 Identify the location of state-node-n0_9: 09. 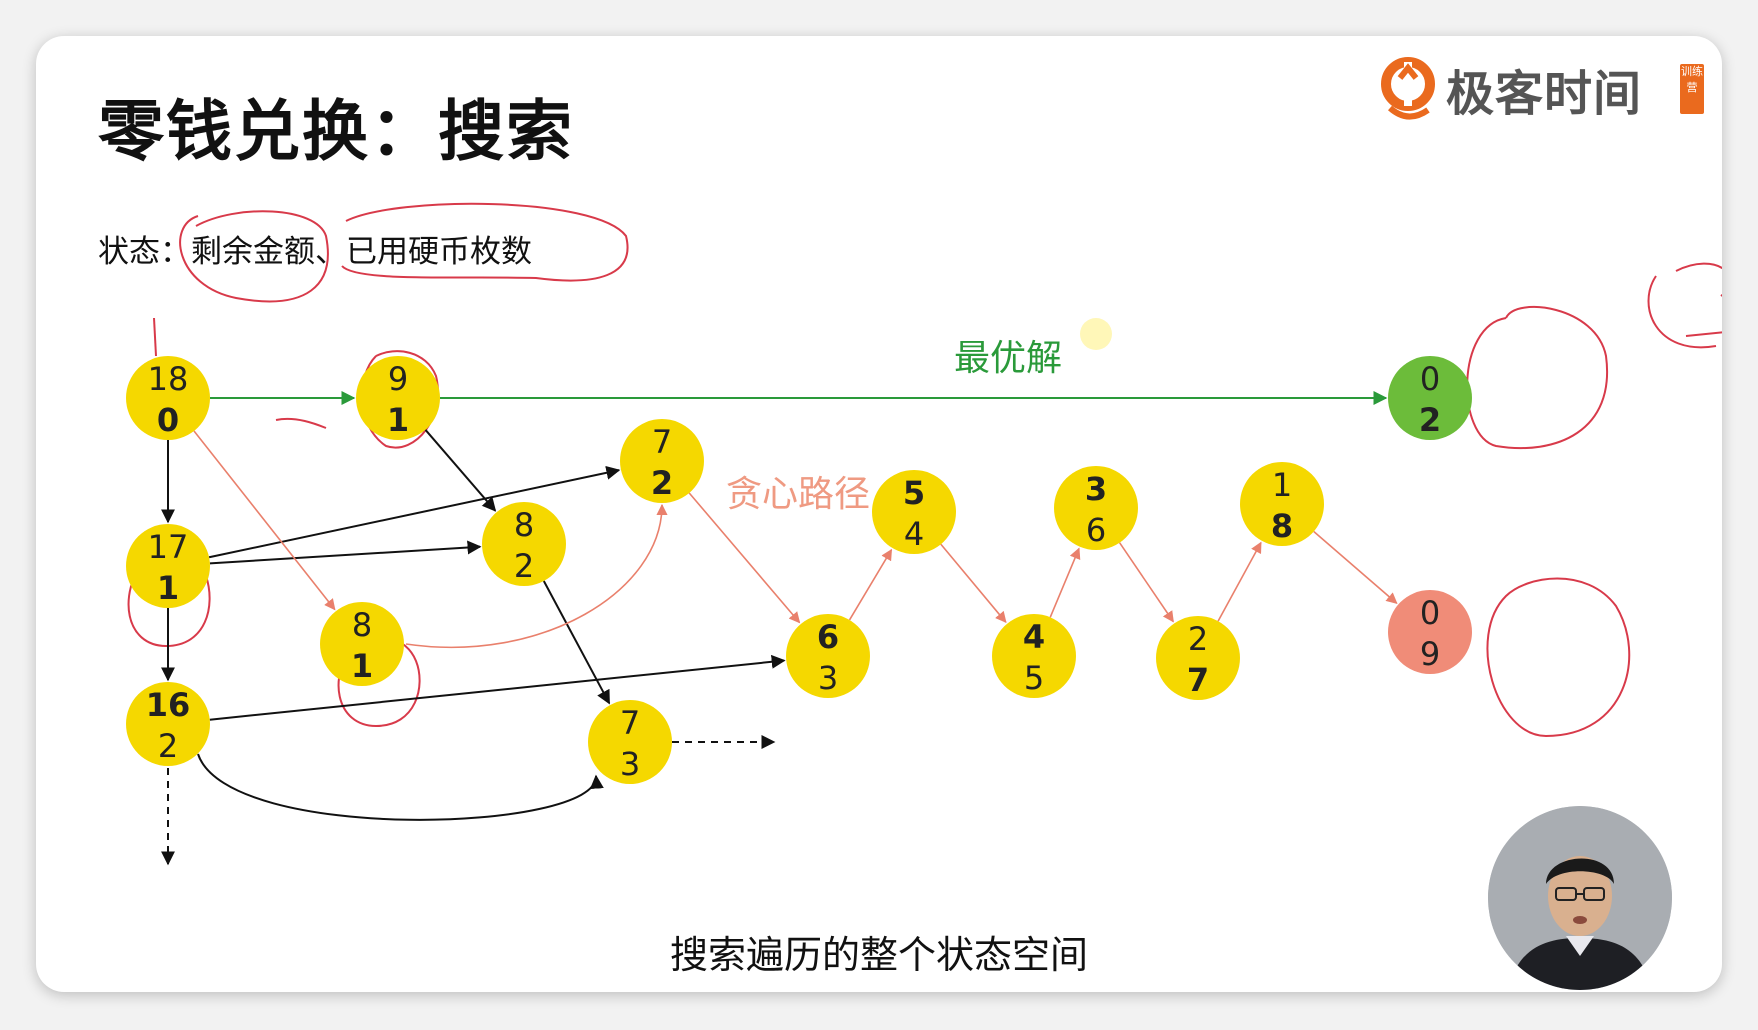
(1430, 632).